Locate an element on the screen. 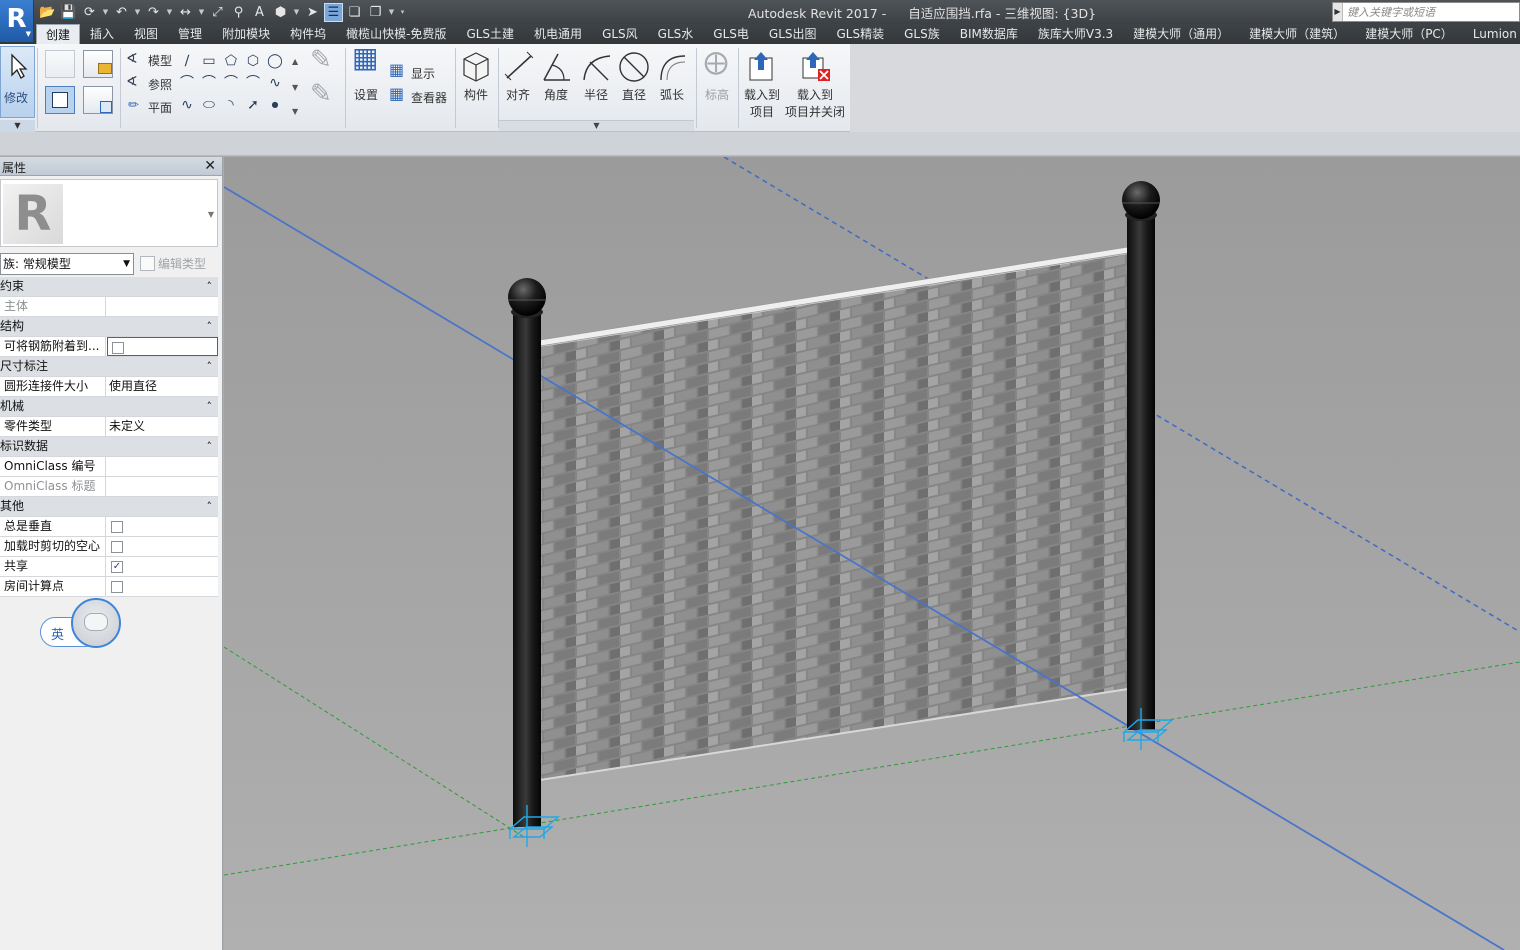  tab-12: GLS出图 is located at coordinates (793, 34).